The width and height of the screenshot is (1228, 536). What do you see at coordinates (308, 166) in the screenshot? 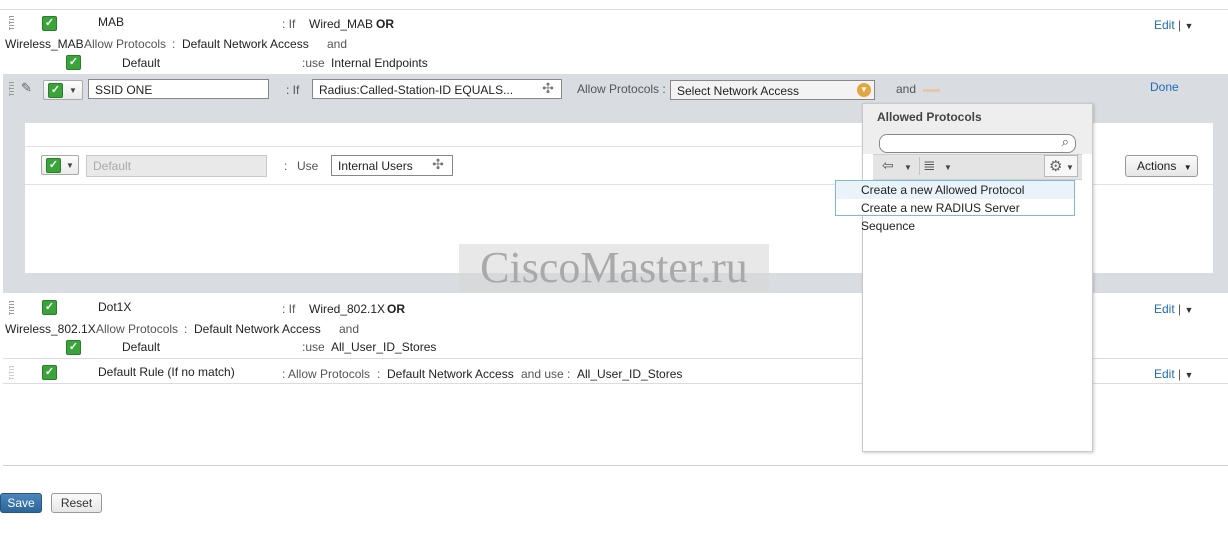
I see `use-label: Use` at bounding box center [308, 166].